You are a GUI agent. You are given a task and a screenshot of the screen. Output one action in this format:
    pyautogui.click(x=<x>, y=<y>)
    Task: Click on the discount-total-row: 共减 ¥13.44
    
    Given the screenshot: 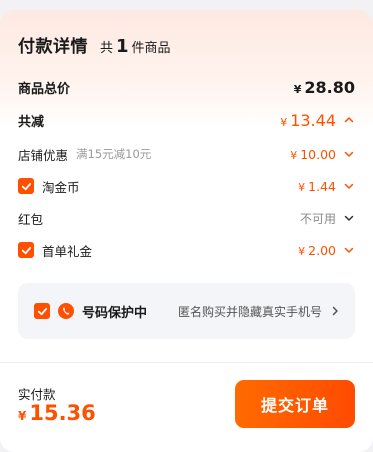 What is the action you would take?
    pyautogui.click(x=186, y=120)
    